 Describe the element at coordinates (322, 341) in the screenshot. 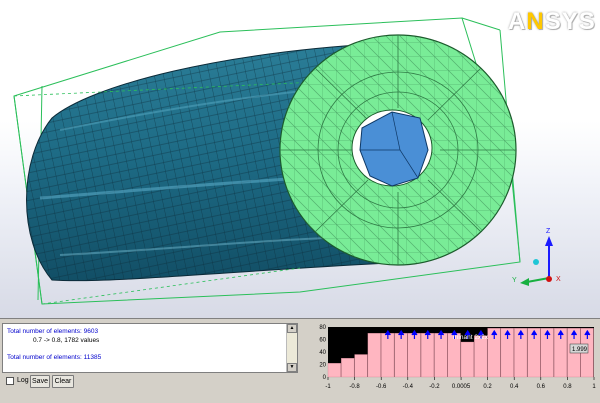

I see `y-tick-label: 60` at that location.